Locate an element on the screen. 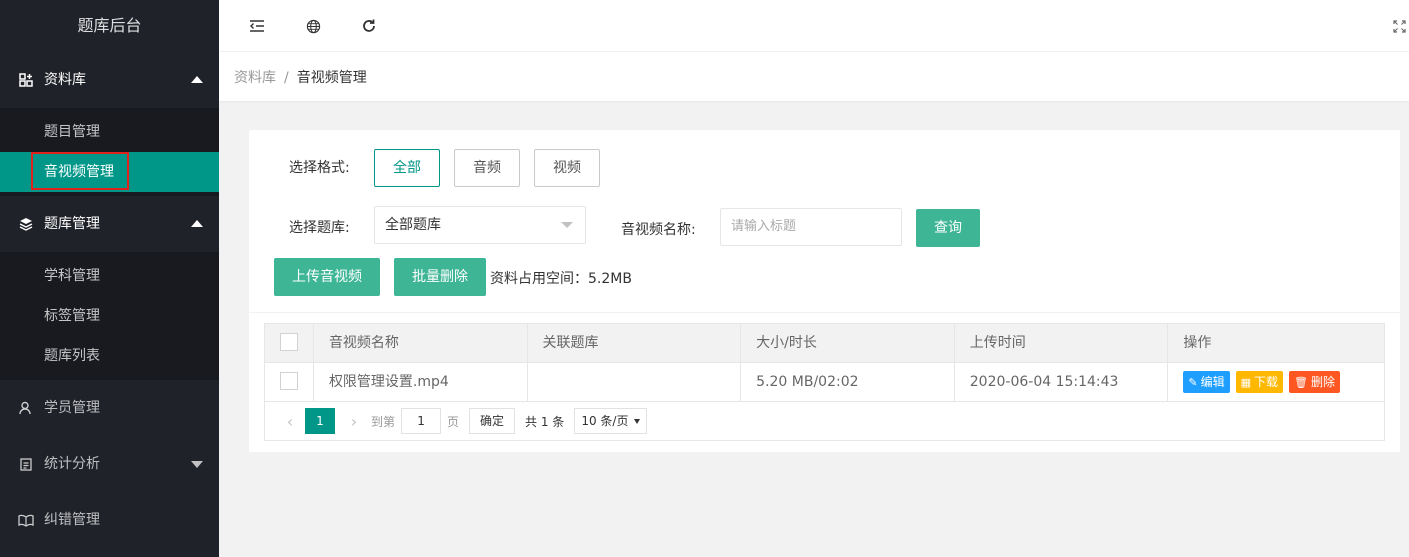 The image size is (1409, 557). batch-delete-button: 批量删除 is located at coordinates (440, 277).